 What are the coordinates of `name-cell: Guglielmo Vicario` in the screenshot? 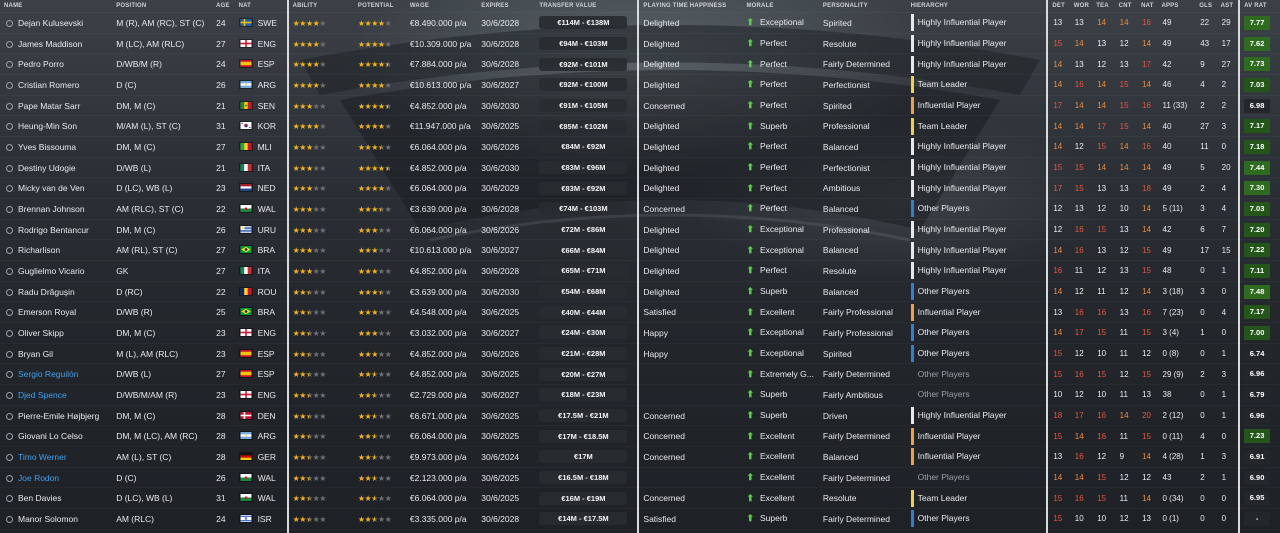 It's located at (56, 271).